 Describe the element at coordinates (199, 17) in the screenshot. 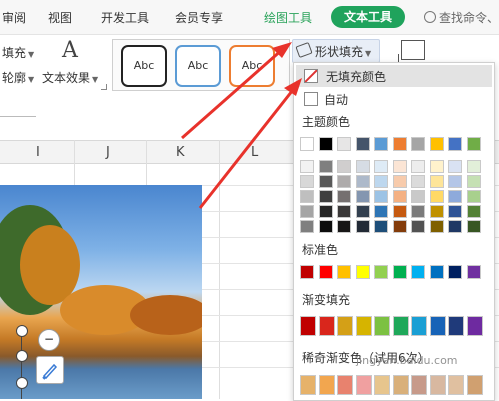

I see `tab-member: 会员专享` at that location.